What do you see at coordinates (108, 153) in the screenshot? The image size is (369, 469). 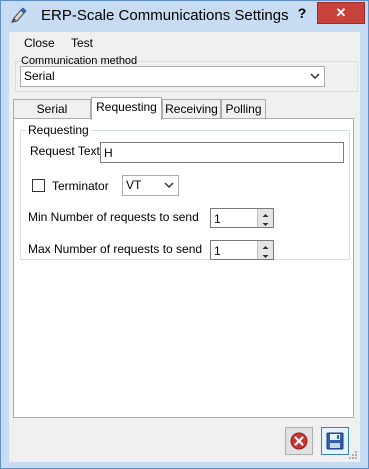 I see `request-text-value: H` at bounding box center [108, 153].